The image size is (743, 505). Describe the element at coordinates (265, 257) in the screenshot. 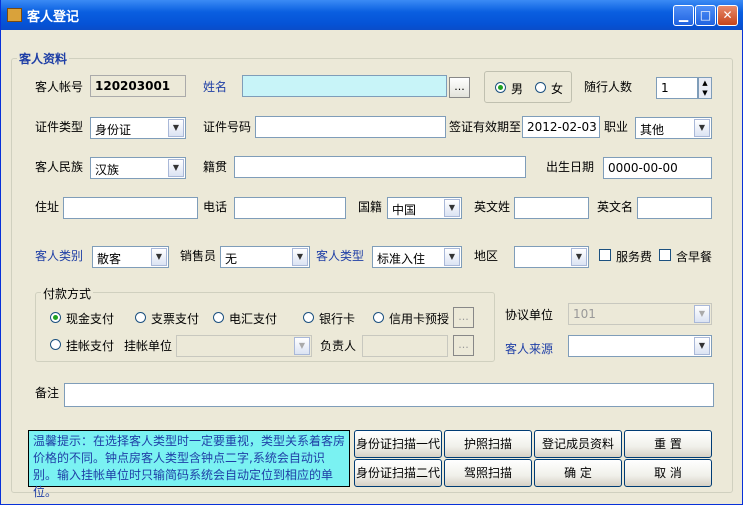

I see `sales-select: 无 ▼` at that location.